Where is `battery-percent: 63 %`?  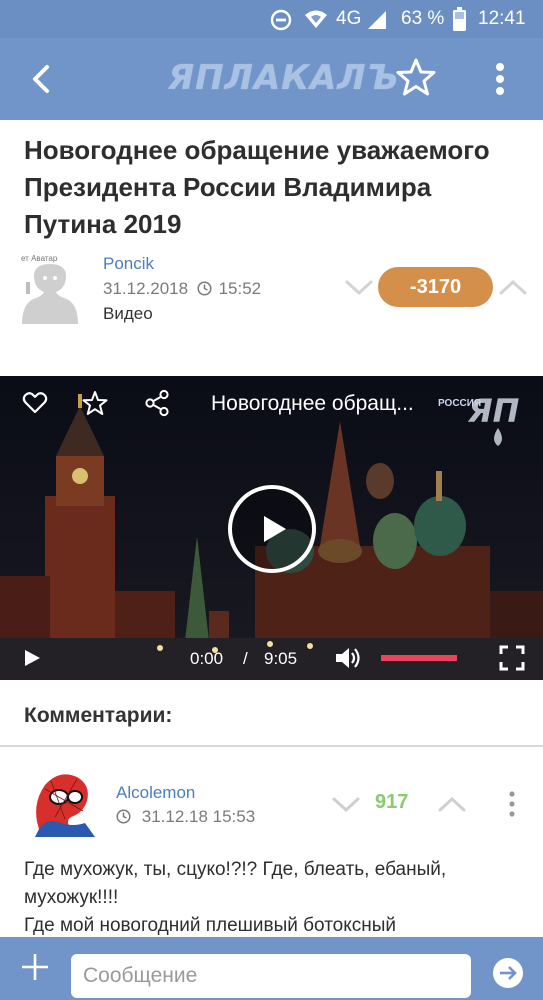
battery-percent: 63 % is located at coordinates (423, 18).